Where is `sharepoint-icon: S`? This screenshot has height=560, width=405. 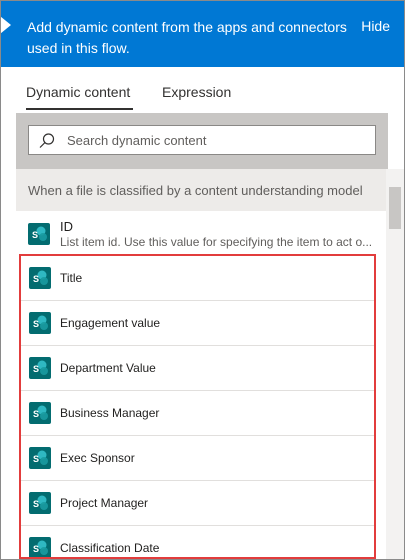
sharepoint-icon: S is located at coordinates (39, 234).